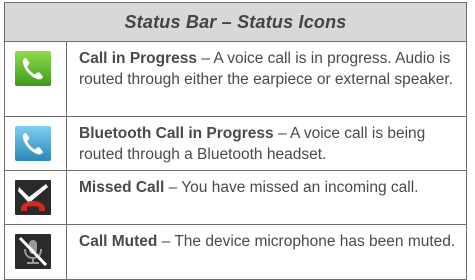  Describe the element at coordinates (300, 187) in the screenshot. I see `row-description: You have missed an incoming call.` at that location.